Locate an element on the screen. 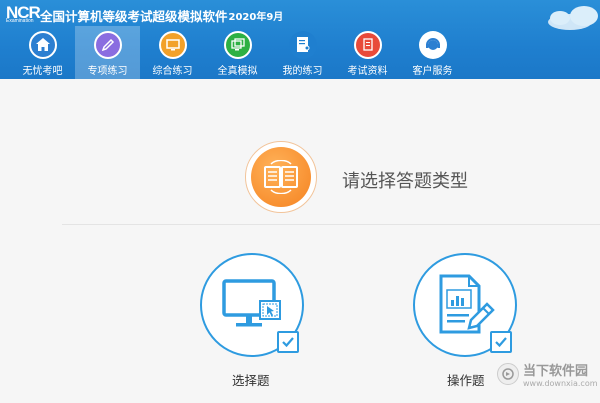  nav-item-mock-exam: 全真模拟 is located at coordinates (237, 52).